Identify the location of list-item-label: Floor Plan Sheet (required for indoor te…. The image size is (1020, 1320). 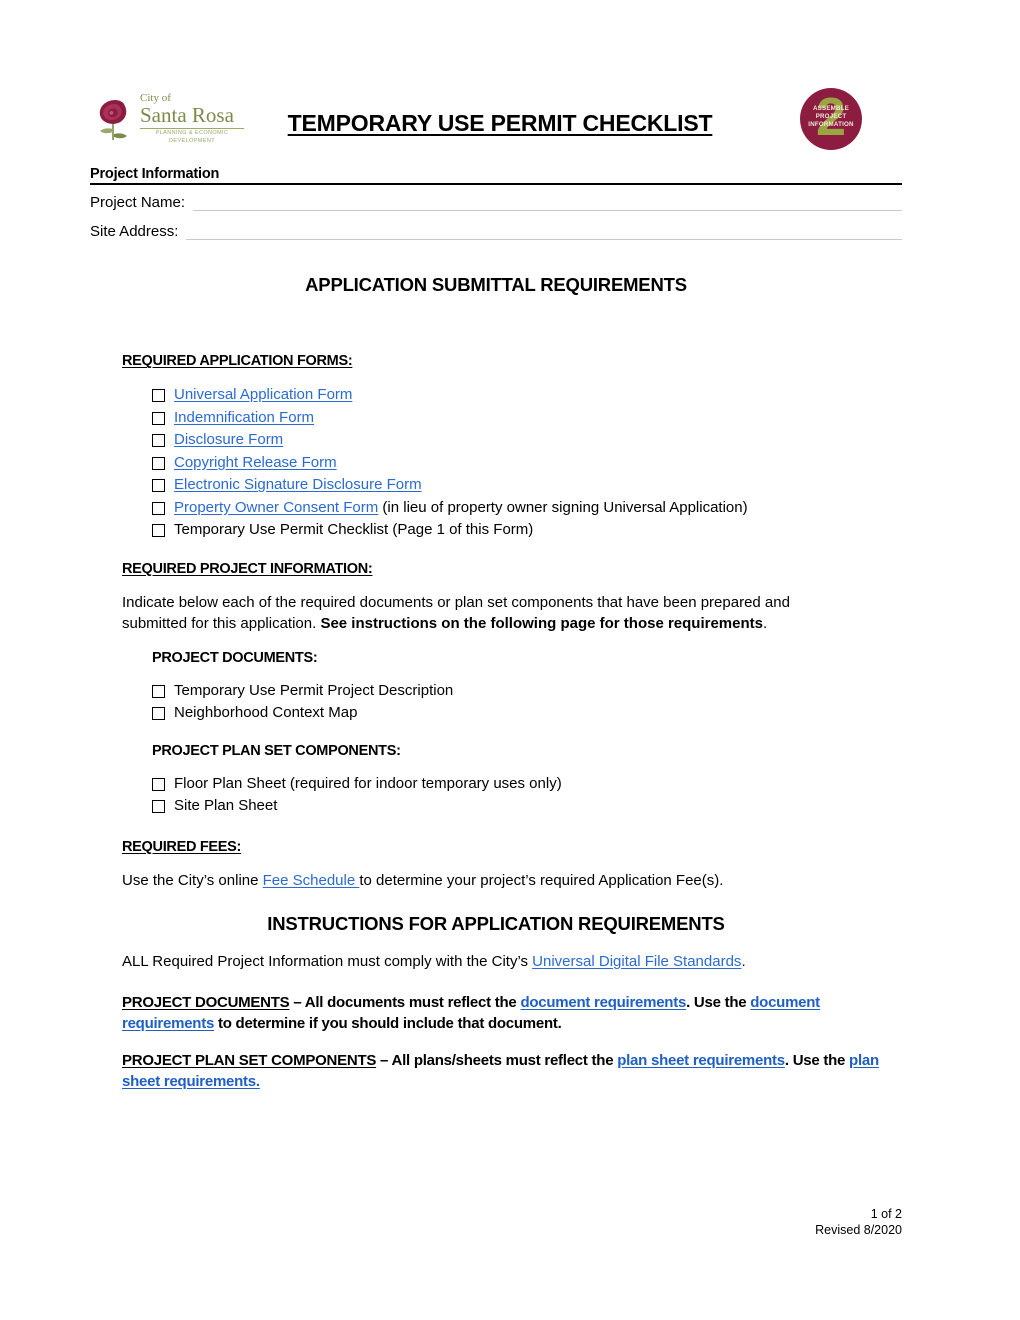
(368, 783).